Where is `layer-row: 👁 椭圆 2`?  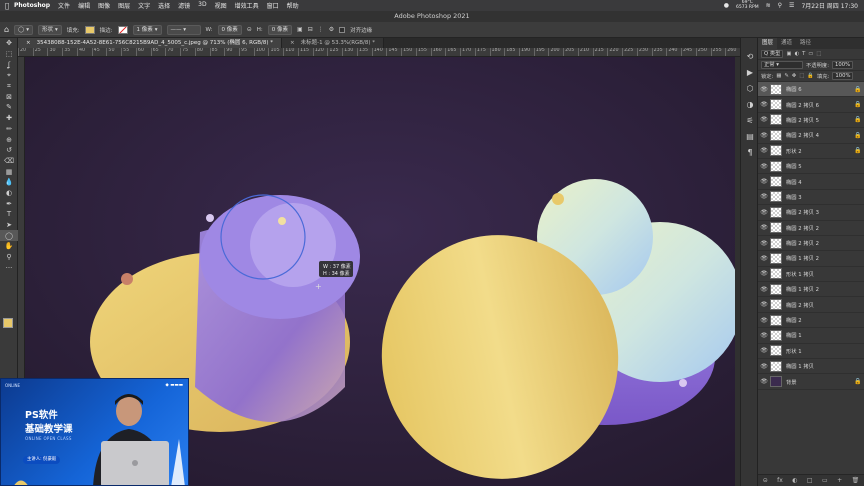 layer-row: 👁 椭圆 2 is located at coordinates (811, 321).